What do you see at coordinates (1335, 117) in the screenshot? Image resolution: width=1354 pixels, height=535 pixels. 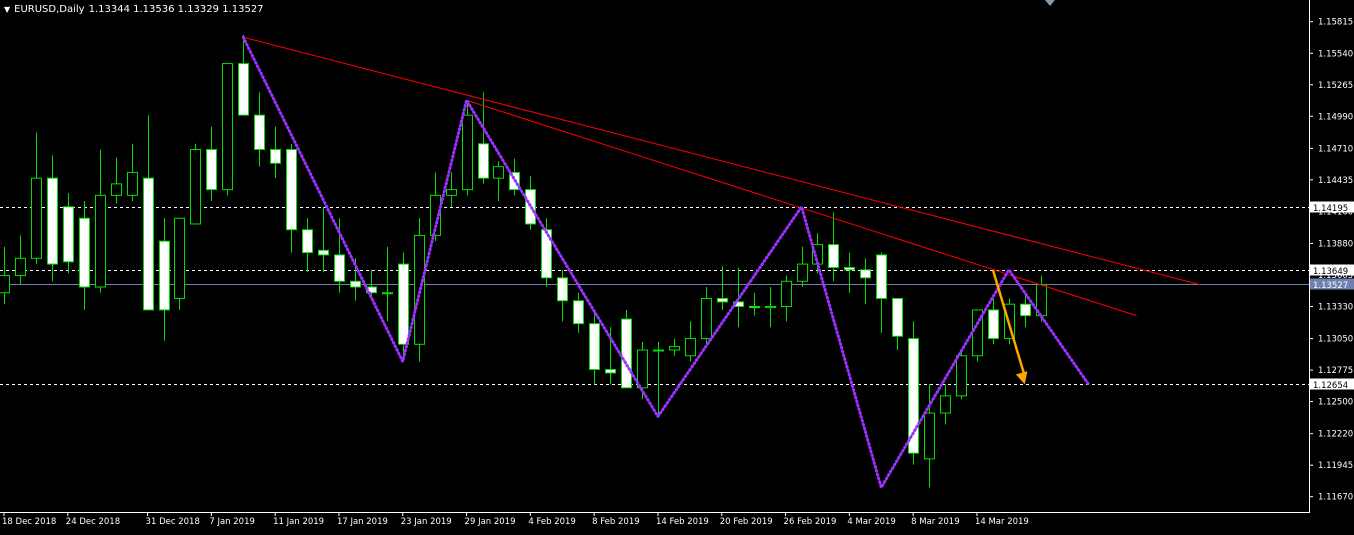 I see `y-tick-label-3: 1.14990` at bounding box center [1335, 117].